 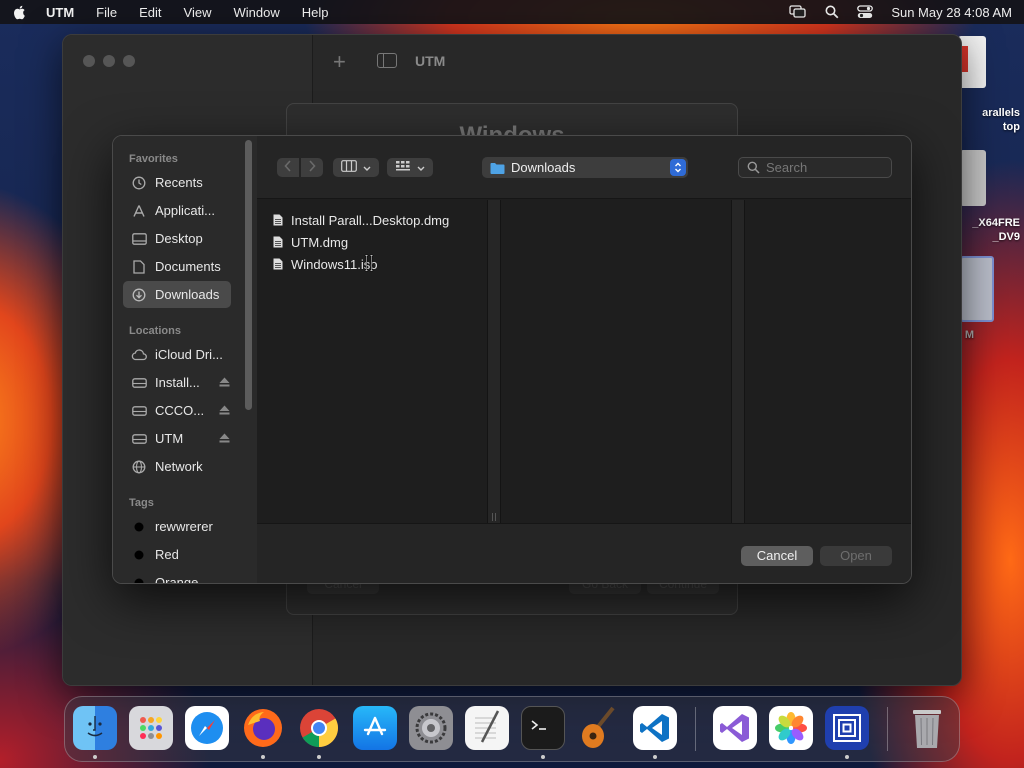 I want to click on sidebar-toggle-icon, so click(x=387, y=60).